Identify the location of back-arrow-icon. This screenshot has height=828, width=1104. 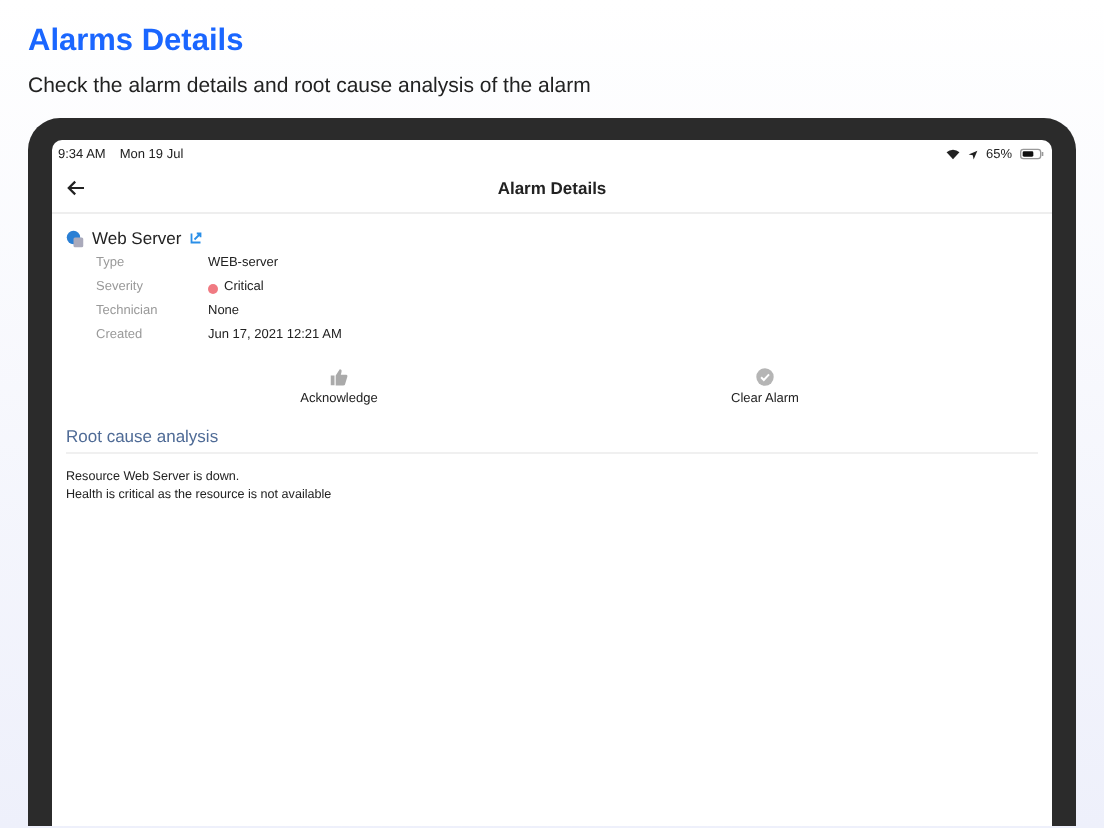
(76, 188).